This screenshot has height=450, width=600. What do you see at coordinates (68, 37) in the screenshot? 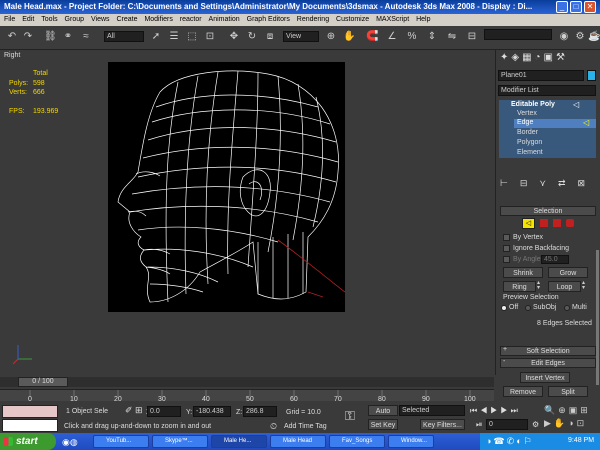
I see `unlink-icon: ⚭` at bounding box center [68, 37].